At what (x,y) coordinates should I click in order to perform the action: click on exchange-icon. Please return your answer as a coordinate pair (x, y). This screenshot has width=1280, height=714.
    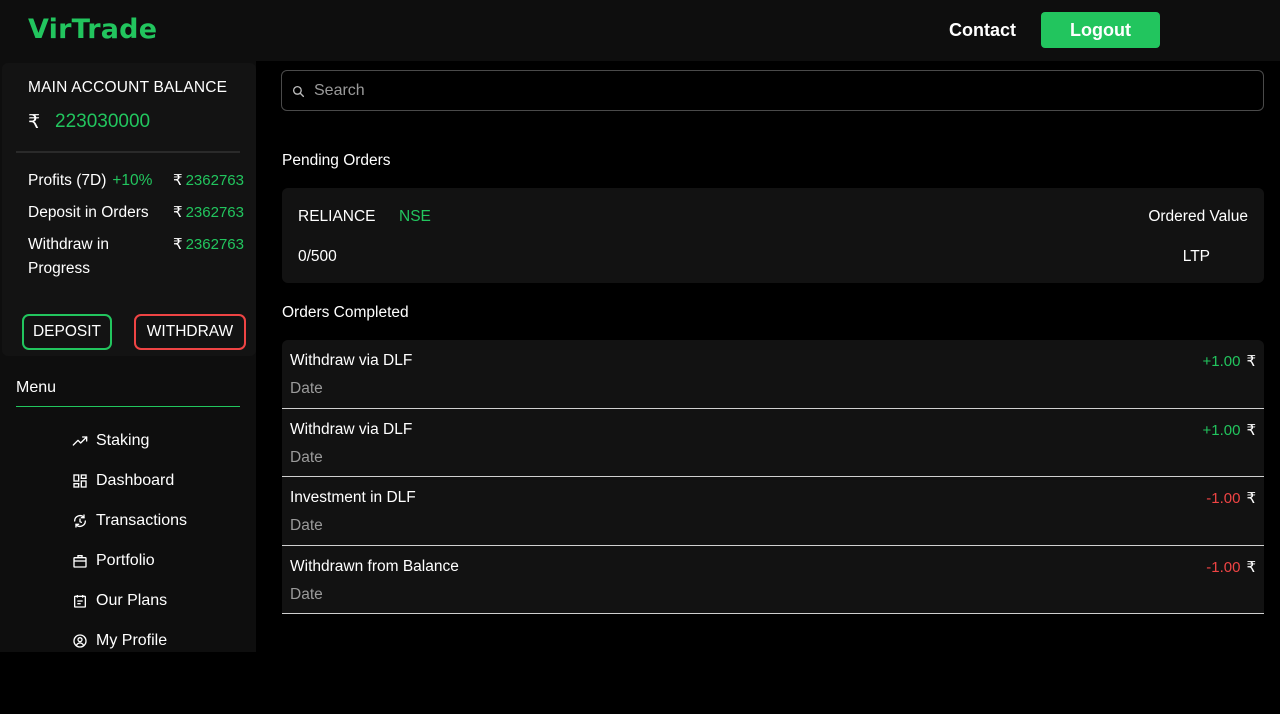
    Looking at the image, I should click on (80, 521).